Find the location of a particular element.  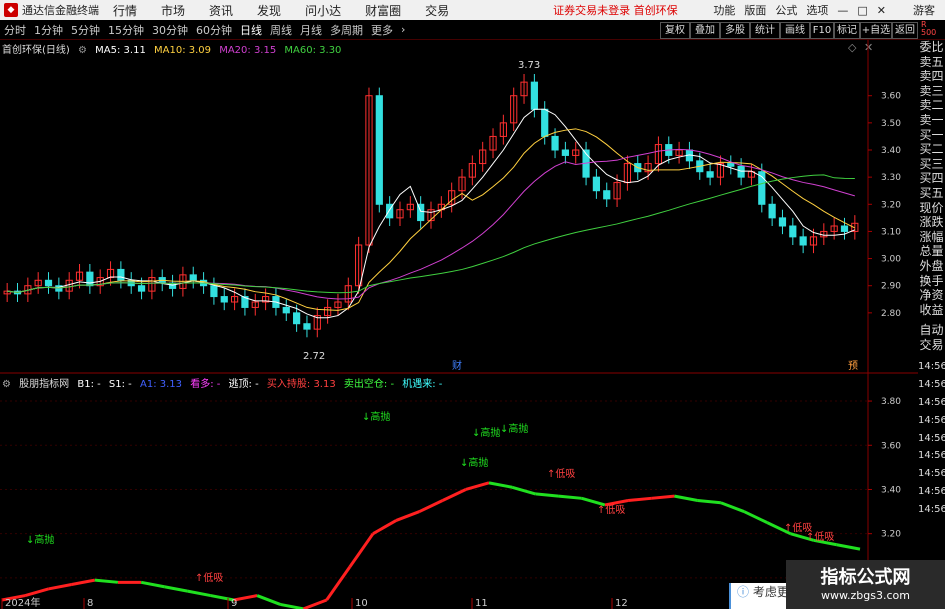

low-label: 2.72 is located at coordinates (314, 356).